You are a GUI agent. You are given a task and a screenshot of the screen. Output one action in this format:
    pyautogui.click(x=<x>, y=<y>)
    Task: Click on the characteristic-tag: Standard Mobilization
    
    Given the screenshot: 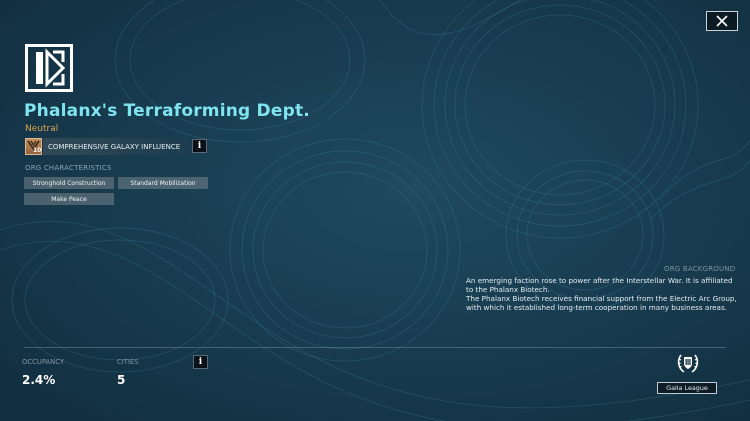 What is the action you would take?
    pyautogui.click(x=163, y=183)
    